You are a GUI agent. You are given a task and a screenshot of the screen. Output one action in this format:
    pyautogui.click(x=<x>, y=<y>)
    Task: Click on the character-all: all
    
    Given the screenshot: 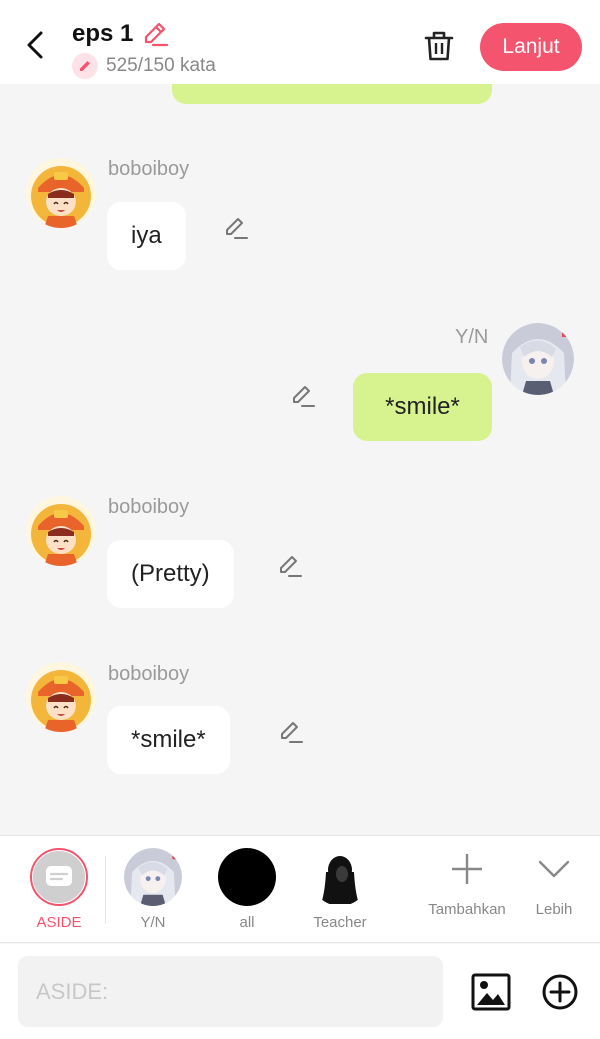 What is the action you would take?
    pyautogui.click(x=247, y=890)
    